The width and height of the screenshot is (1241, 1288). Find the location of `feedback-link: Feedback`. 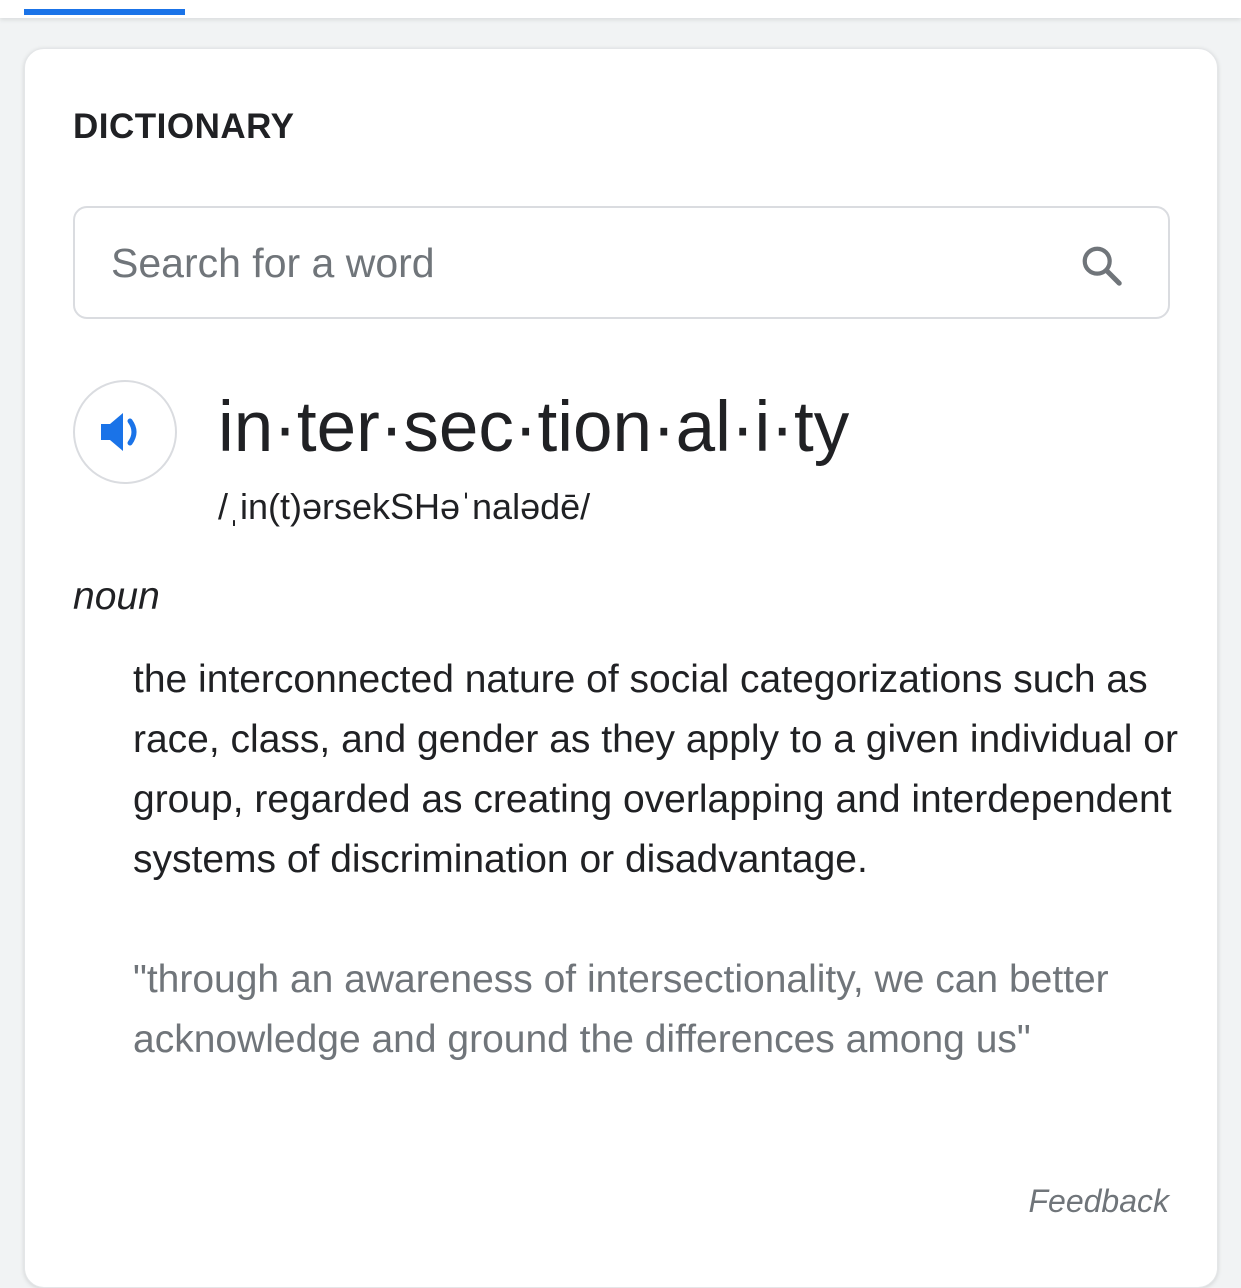

feedback-link: Feedback is located at coordinates (1098, 1201).